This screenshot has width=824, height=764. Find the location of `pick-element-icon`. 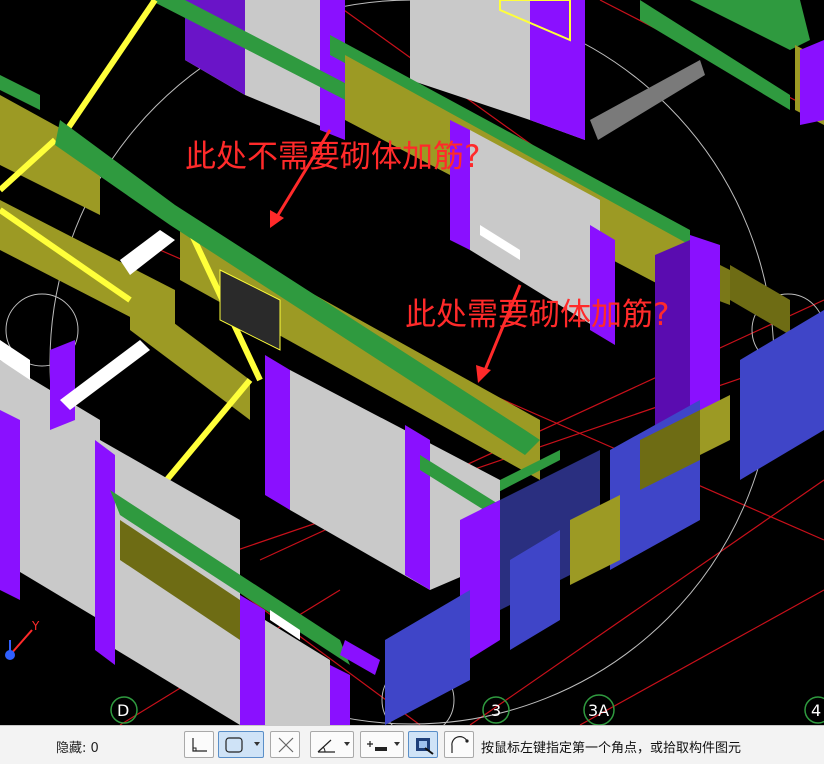

pick-element-icon is located at coordinates (425, 746).